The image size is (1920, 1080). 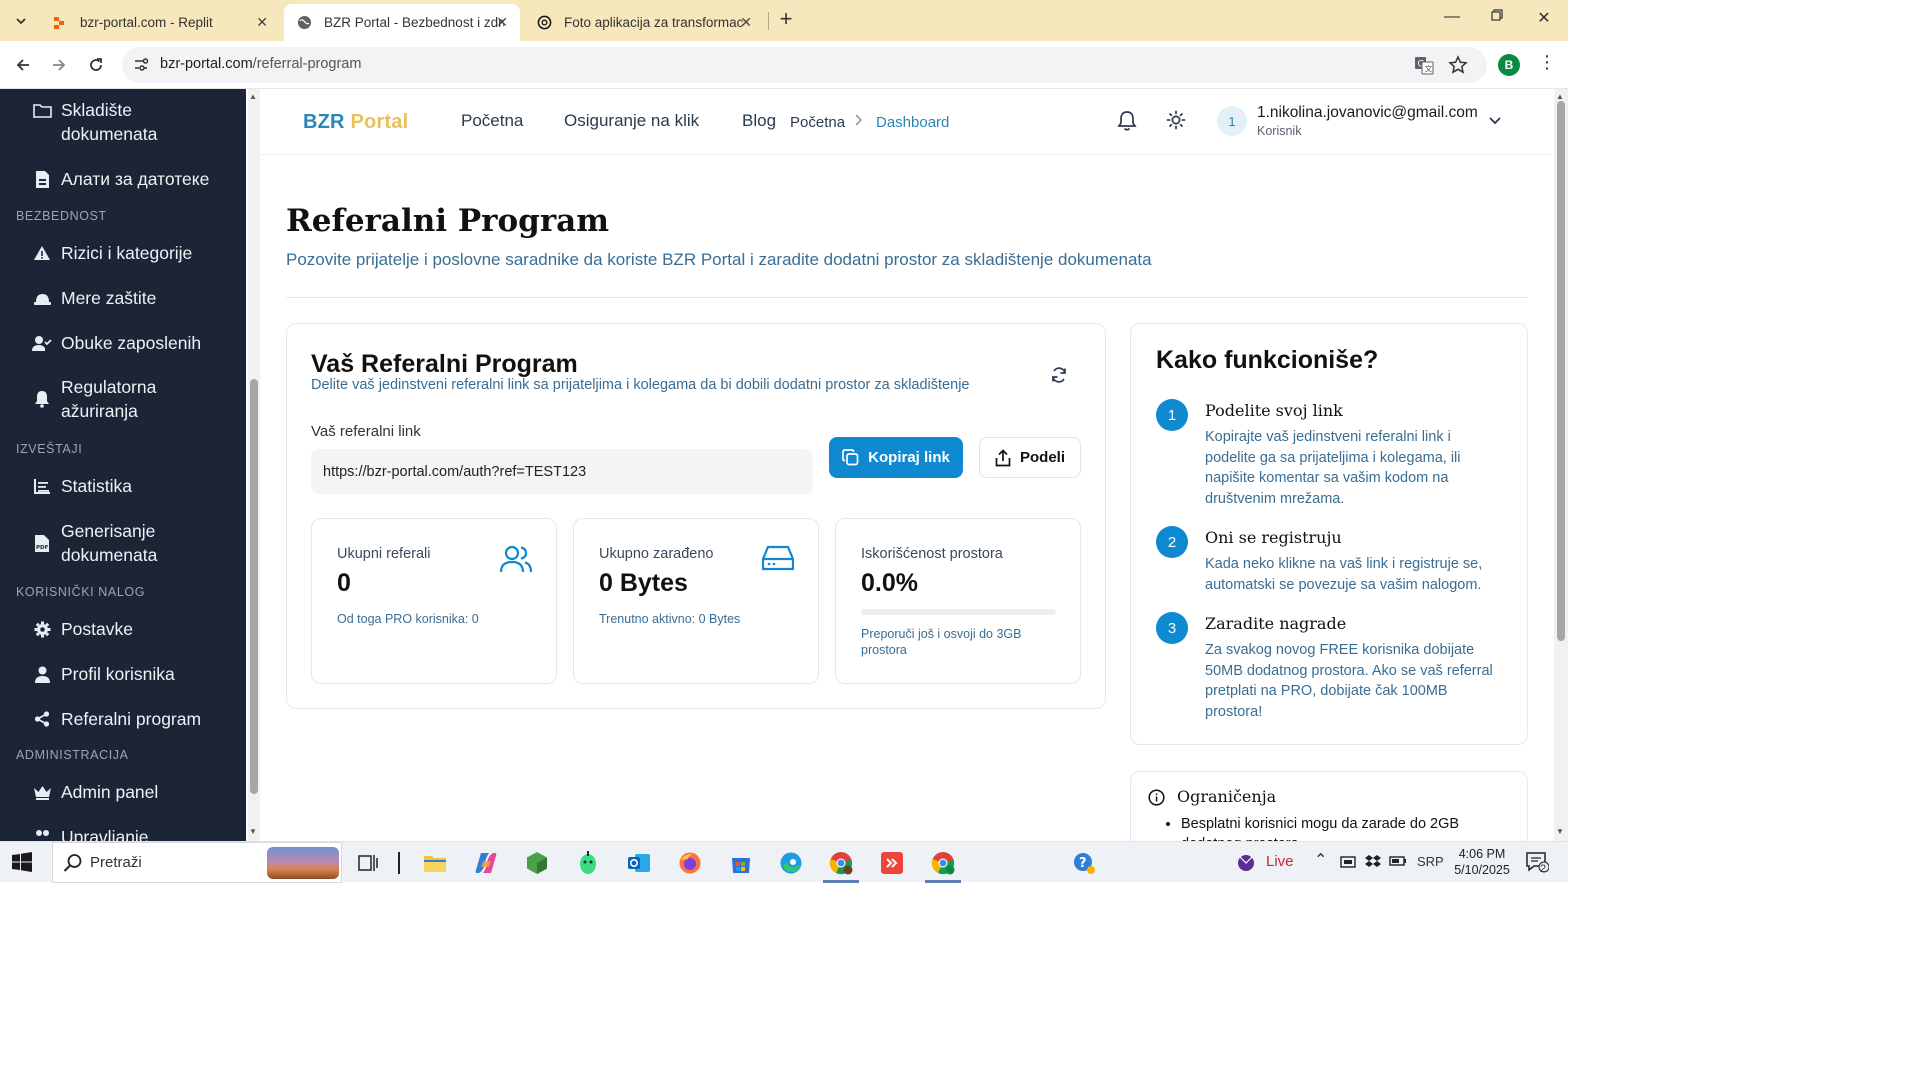 What do you see at coordinates (121, 122) in the screenshot?
I see `sidebar-item-document-storage: Skladište dokumenata` at bounding box center [121, 122].